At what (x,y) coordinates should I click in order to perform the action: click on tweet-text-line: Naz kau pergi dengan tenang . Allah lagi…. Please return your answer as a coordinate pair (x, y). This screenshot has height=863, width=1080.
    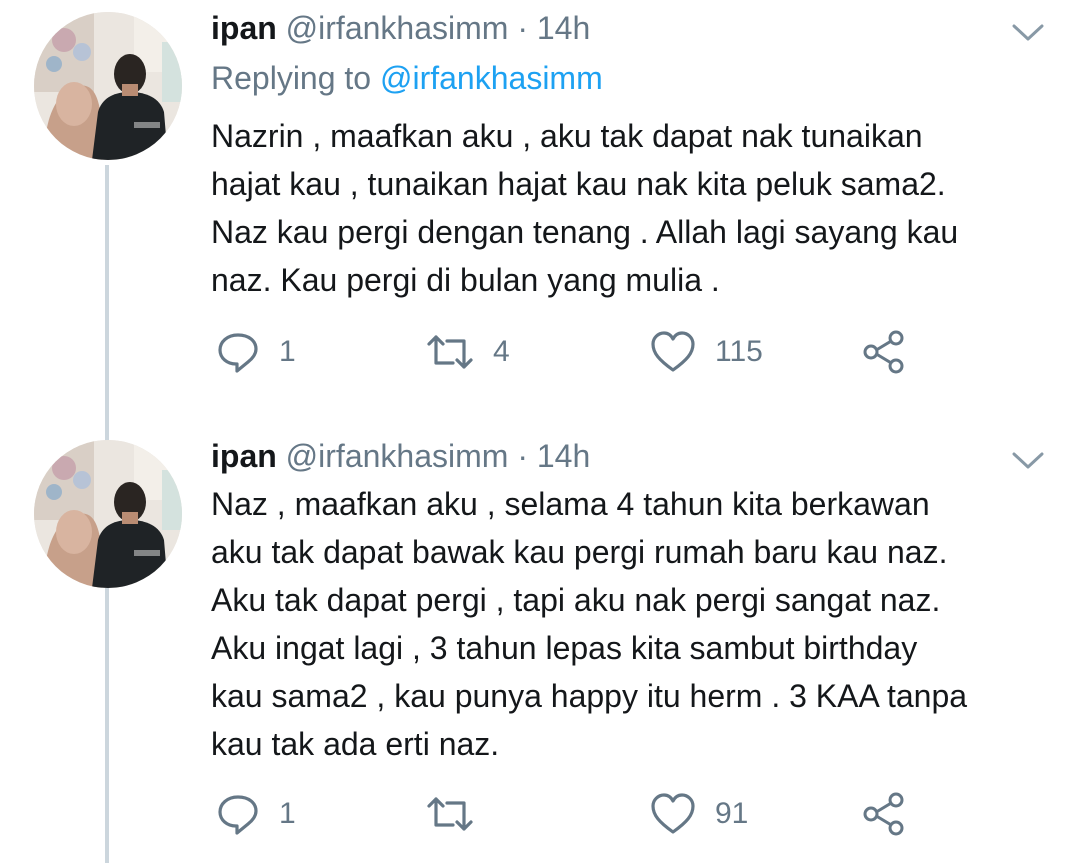
    Looking at the image, I should click on (585, 232).